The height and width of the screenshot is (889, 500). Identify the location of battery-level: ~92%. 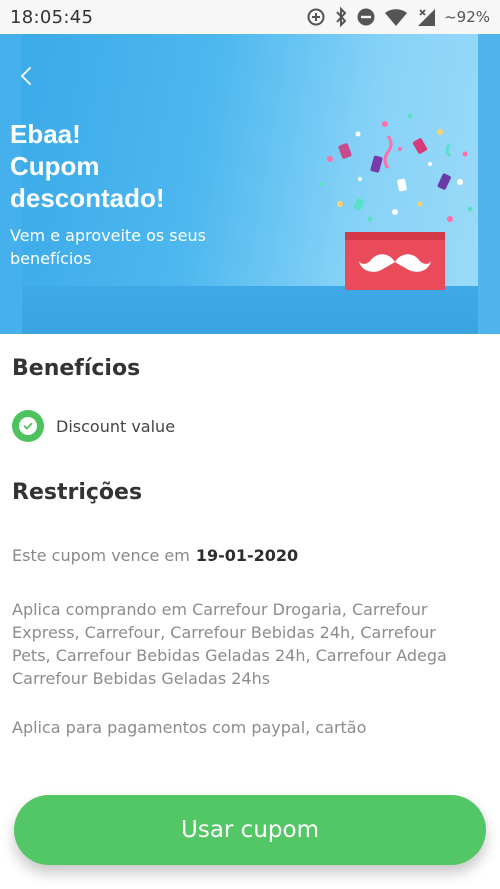
(467, 17).